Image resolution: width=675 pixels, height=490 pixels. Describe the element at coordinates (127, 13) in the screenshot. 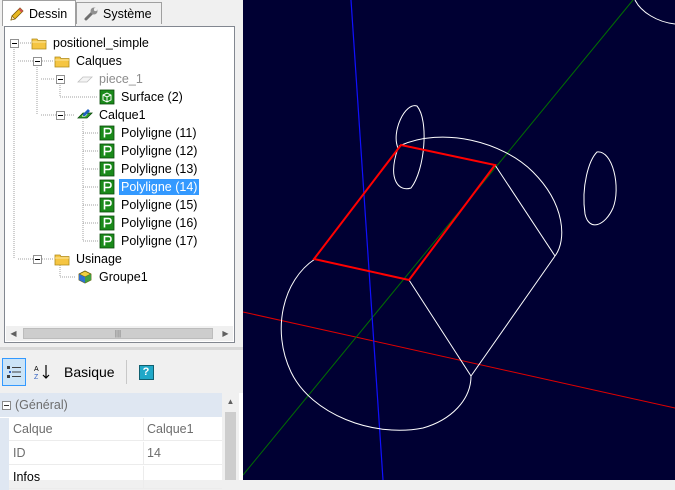

I see `tab-systeme-label: Système` at that location.